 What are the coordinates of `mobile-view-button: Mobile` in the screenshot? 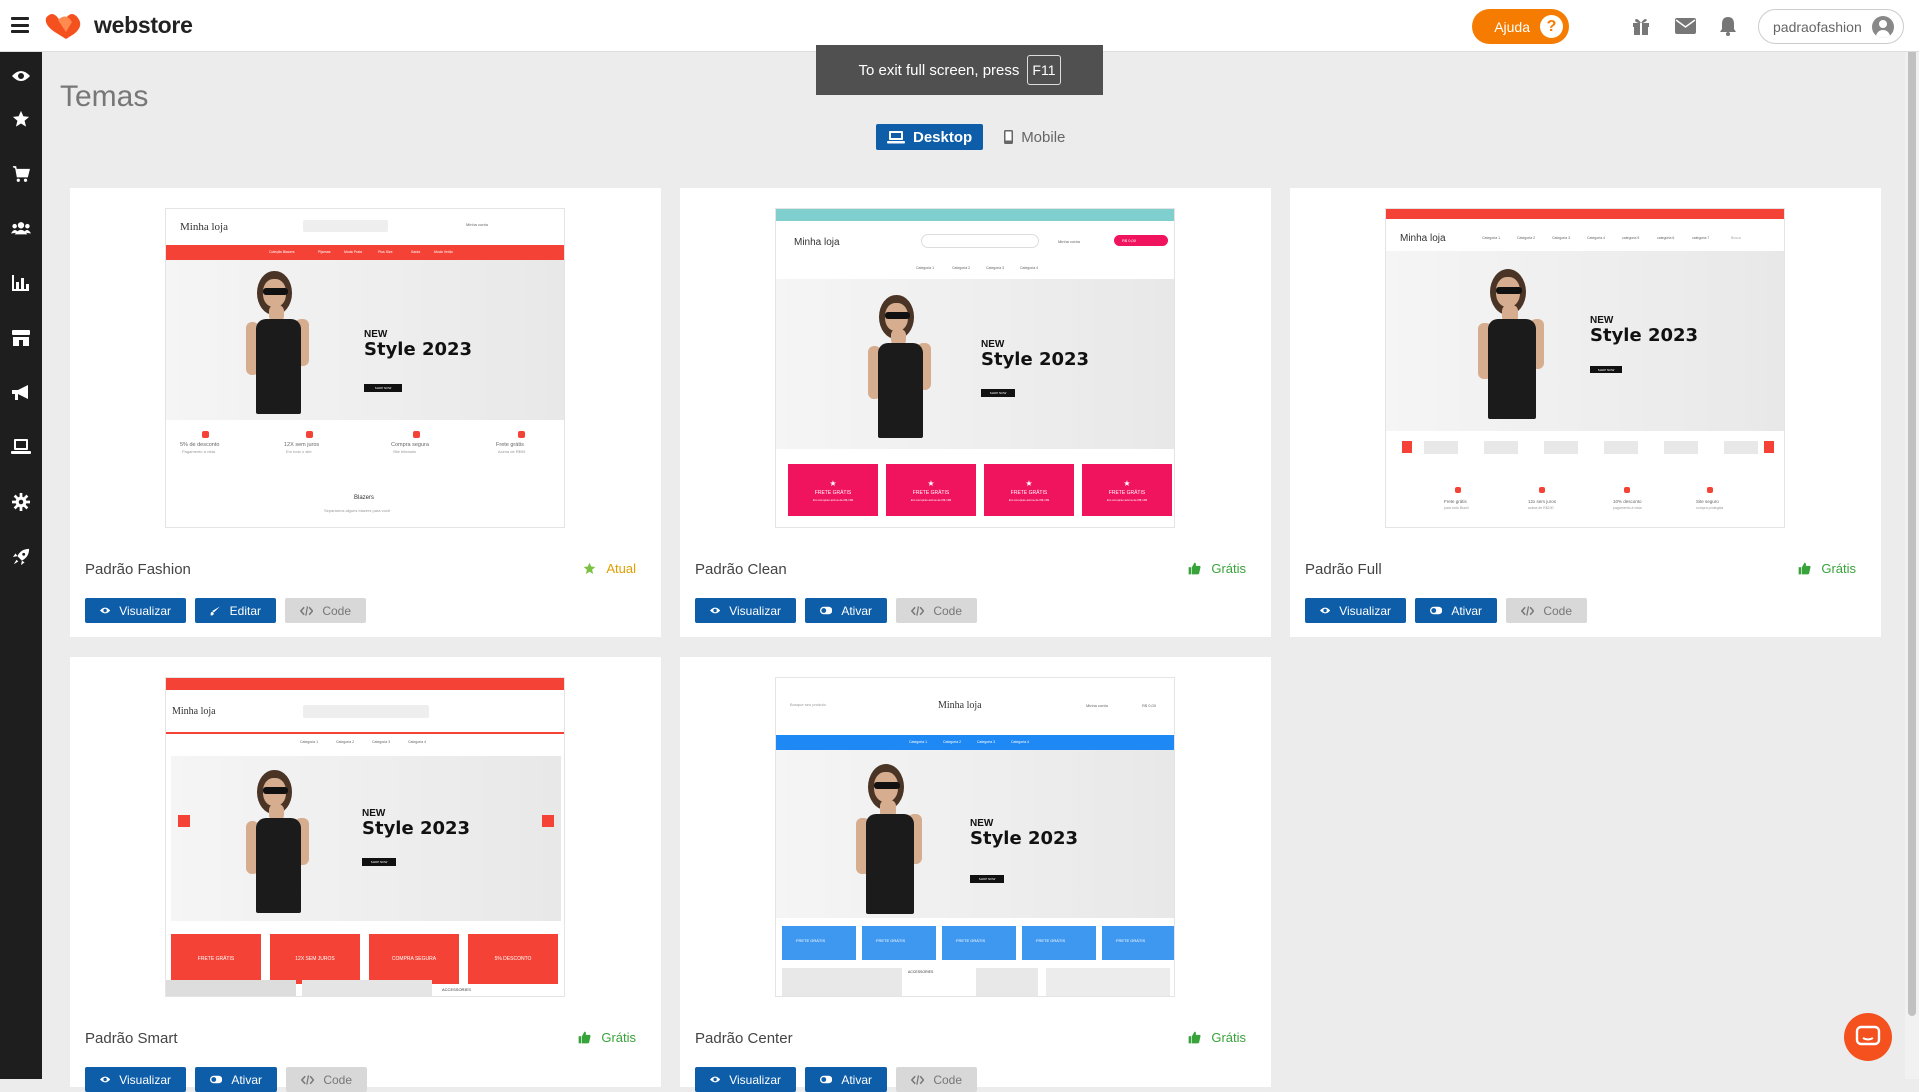 It's located at (1034, 137).